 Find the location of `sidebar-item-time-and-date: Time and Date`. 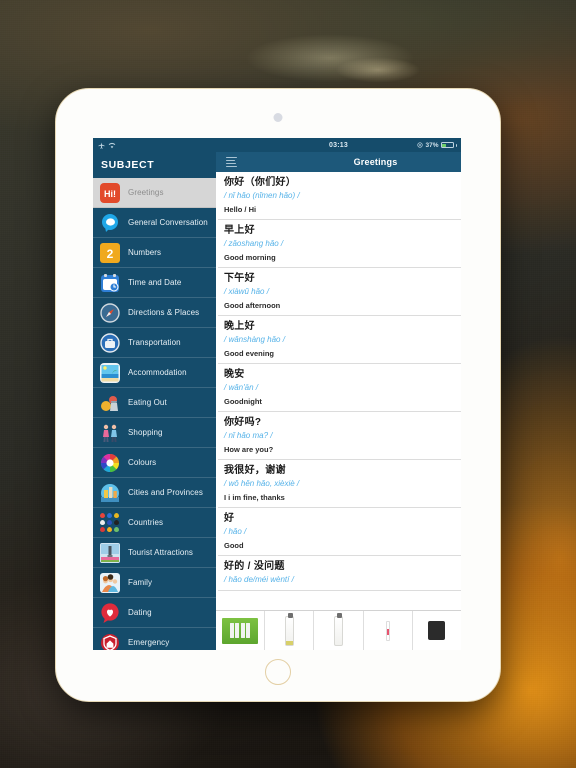

sidebar-item-time-and-date: Time and Date is located at coordinates (154, 283).